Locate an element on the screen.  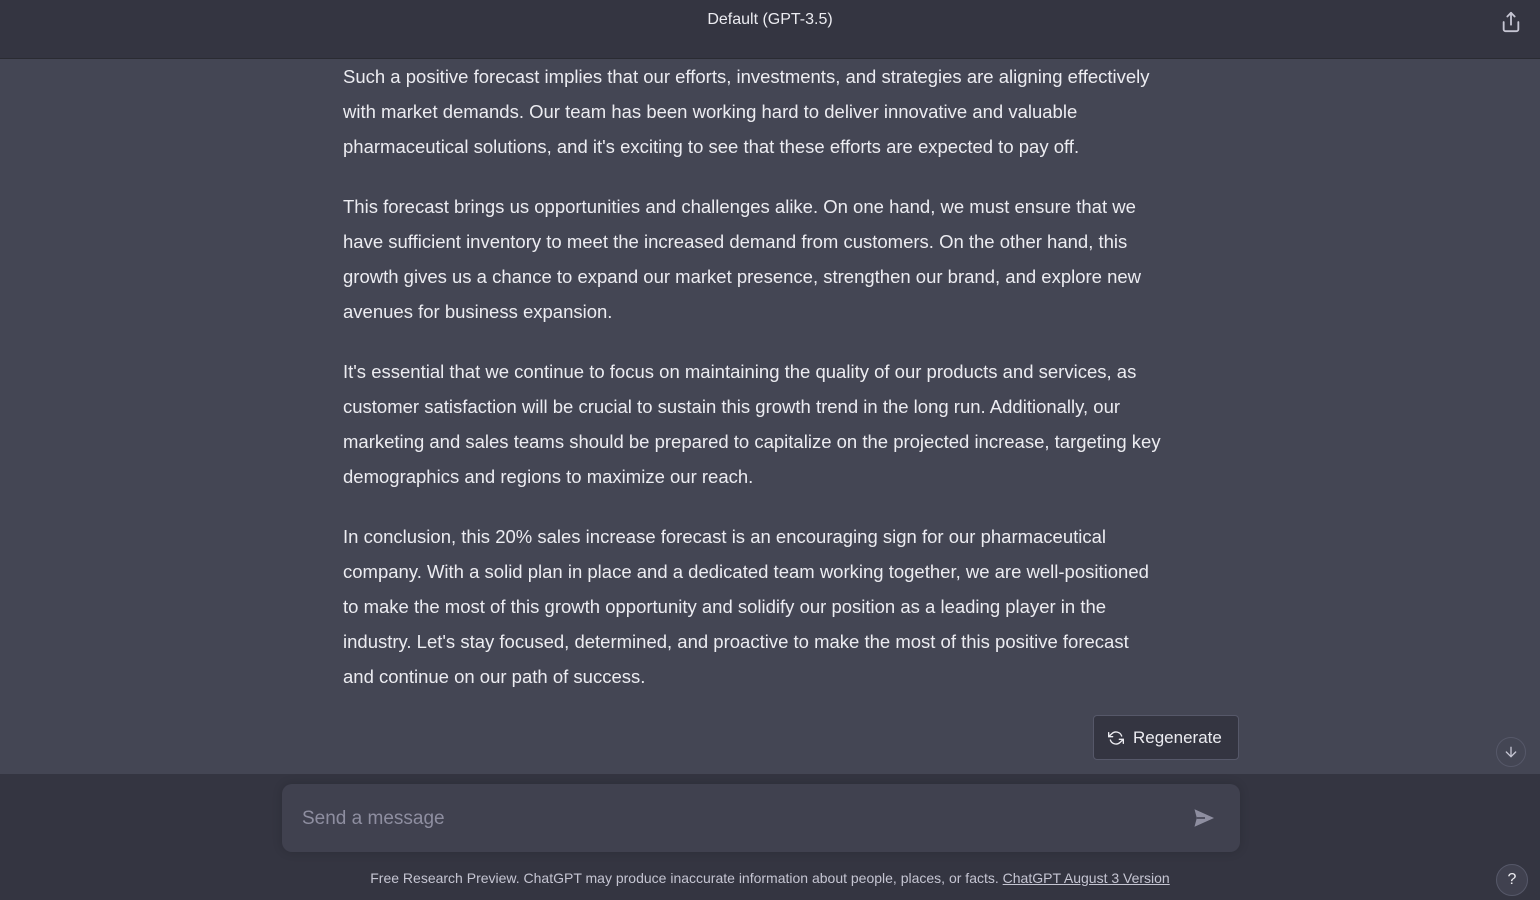
message-box is located at coordinates (761, 818).